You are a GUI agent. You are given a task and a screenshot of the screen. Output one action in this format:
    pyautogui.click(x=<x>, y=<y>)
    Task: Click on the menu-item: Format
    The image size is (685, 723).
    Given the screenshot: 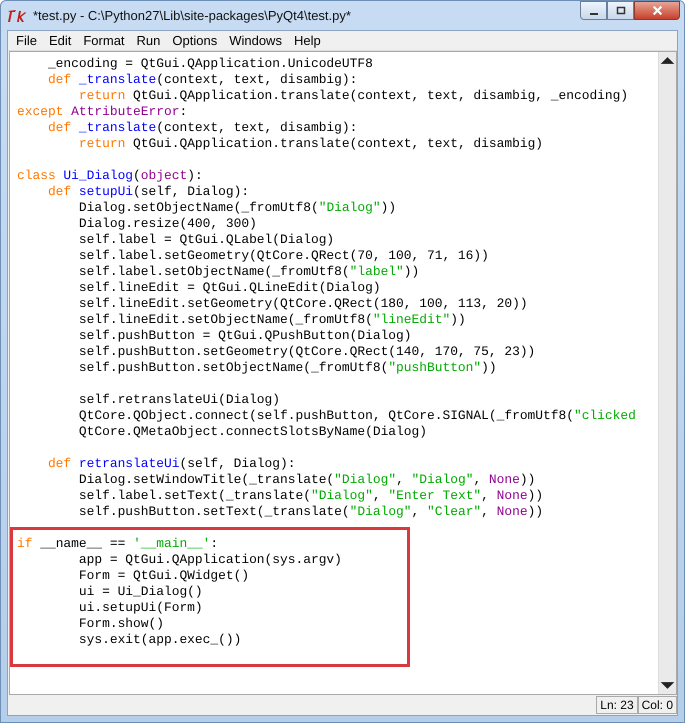 What is the action you would take?
    pyautogui.click(x=104, y=40)
    